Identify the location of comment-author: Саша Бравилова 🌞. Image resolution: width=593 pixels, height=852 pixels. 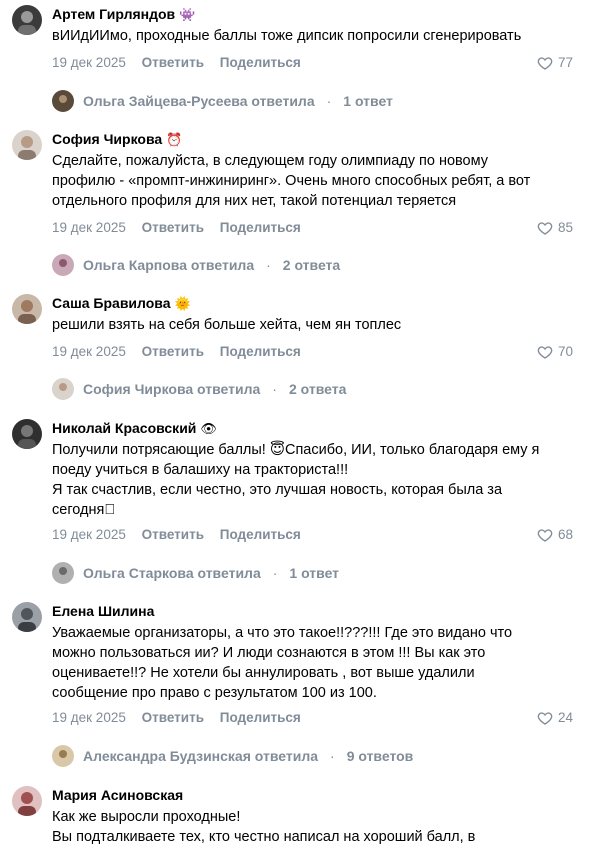
(121, 303).